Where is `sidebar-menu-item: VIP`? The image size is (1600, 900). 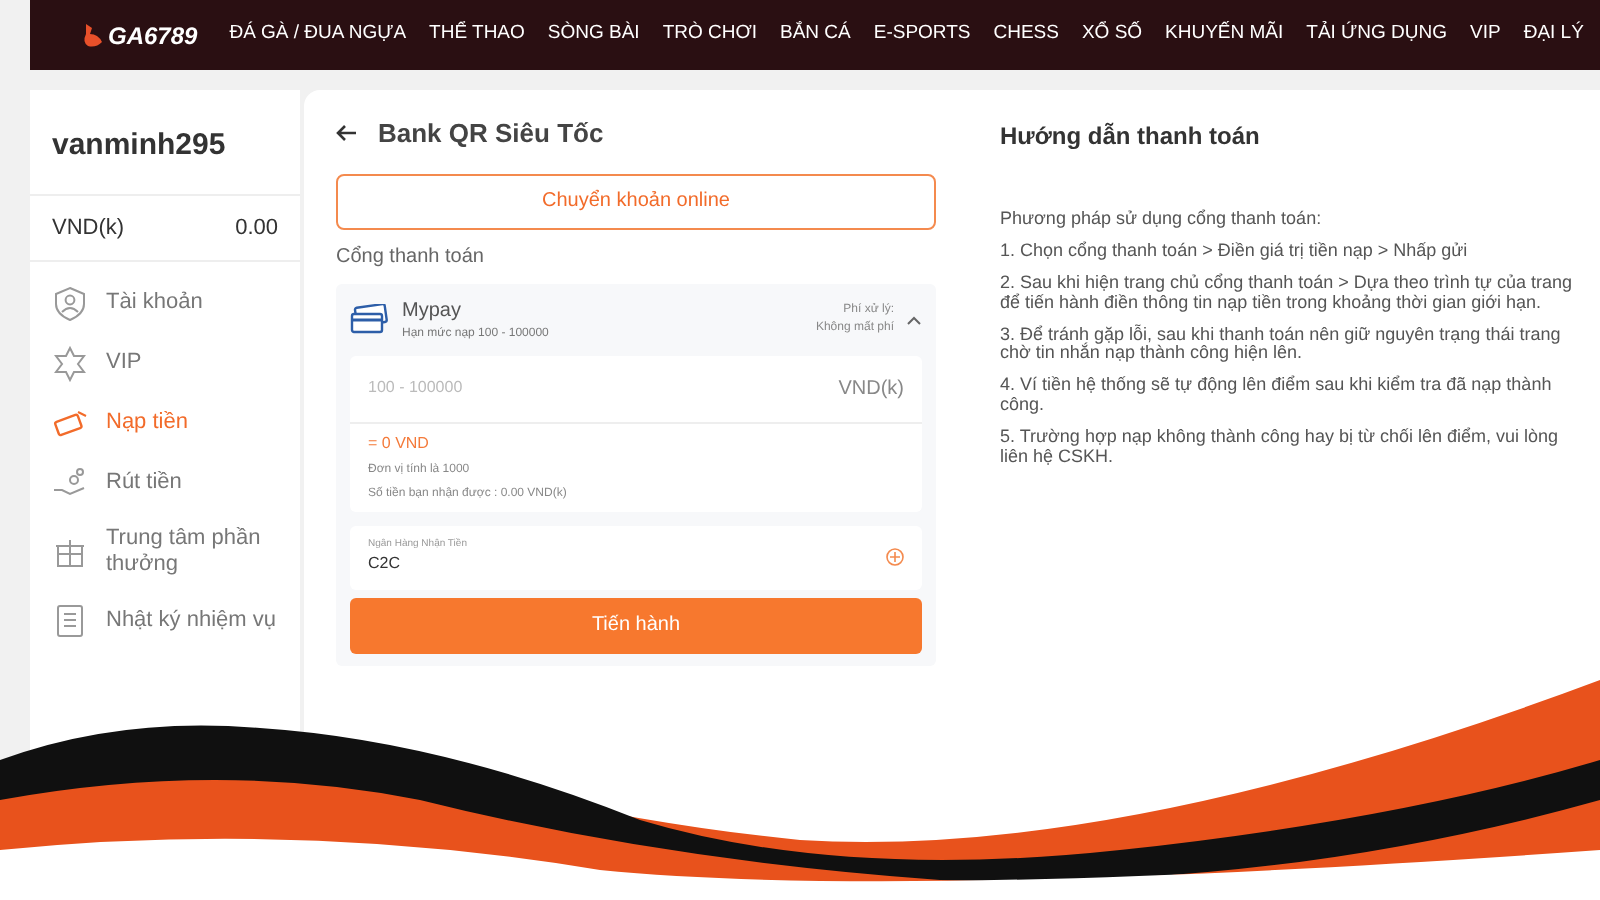
sidebar-menu-item: VIP is located at coordinates (165, 364).